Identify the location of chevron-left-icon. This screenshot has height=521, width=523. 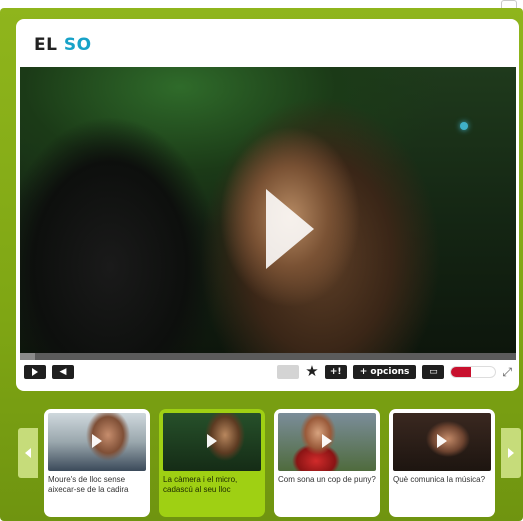
(28, 453).